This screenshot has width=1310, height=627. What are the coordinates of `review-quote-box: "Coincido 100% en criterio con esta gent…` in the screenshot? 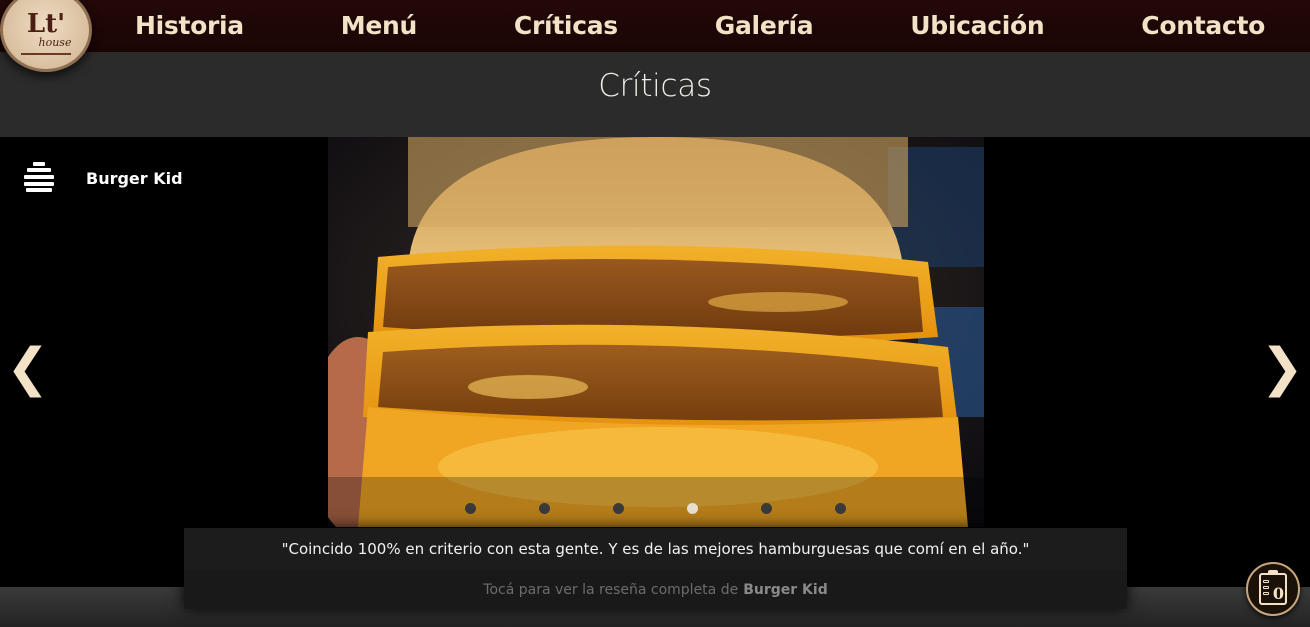 It's located at (655, 568).